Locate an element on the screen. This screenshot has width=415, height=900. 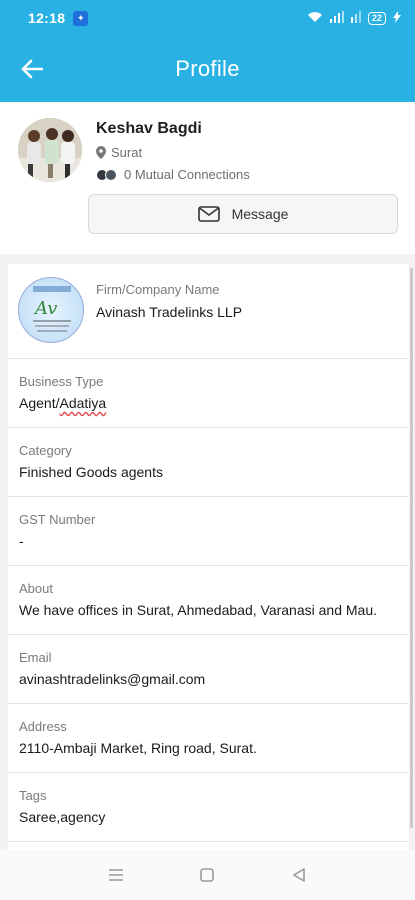
profile-name: Keshav Bagdi is located at coordinates (149, 128).